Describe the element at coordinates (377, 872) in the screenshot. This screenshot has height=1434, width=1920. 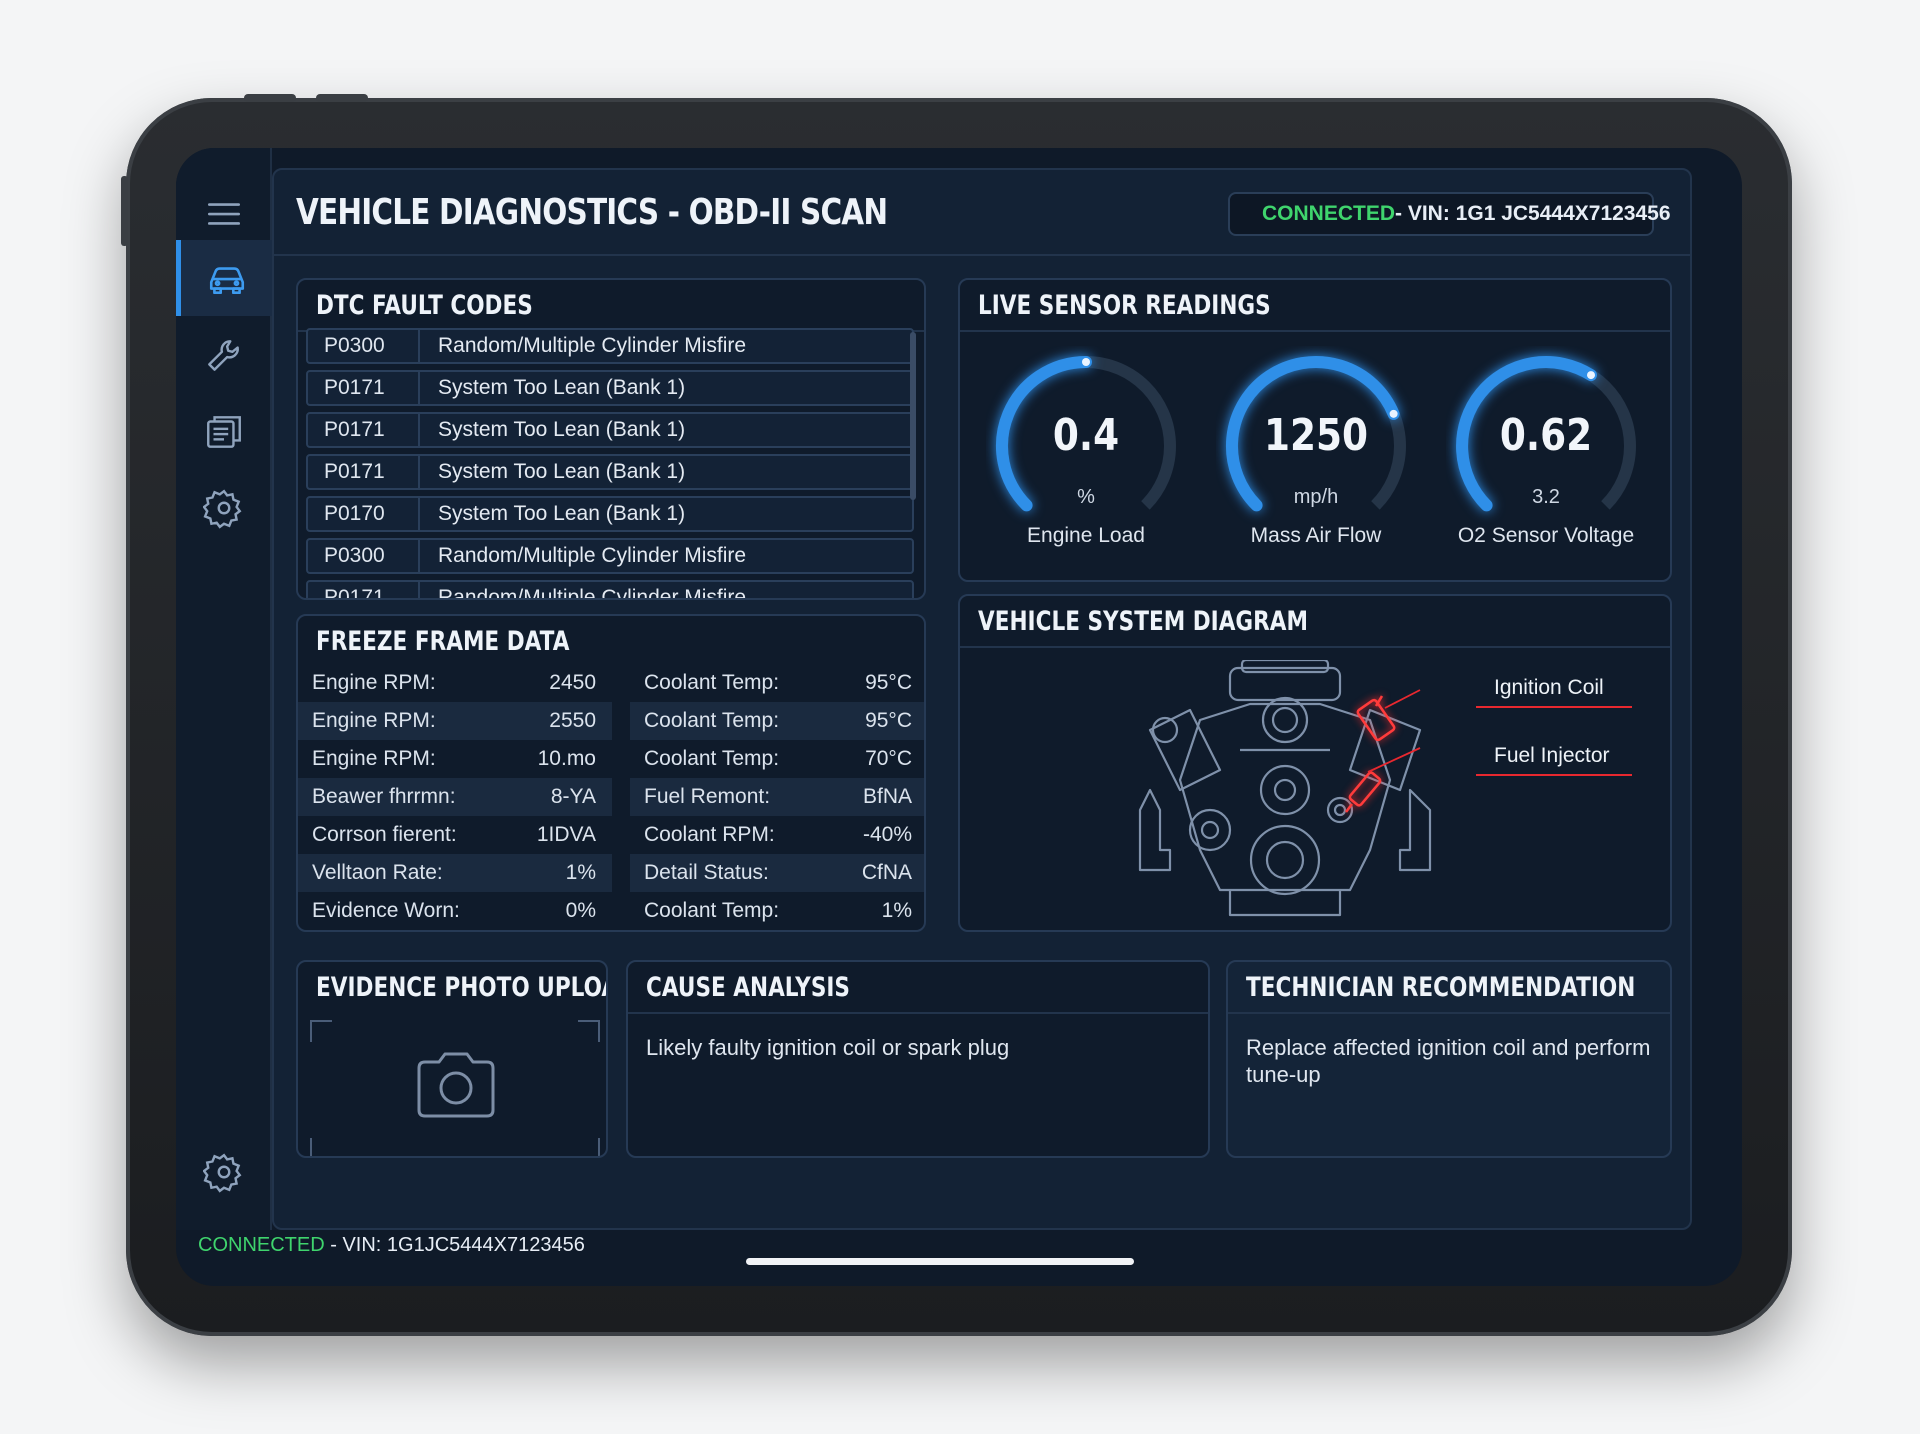
I see `freeze-label: Velltaon Rate:` at that location.